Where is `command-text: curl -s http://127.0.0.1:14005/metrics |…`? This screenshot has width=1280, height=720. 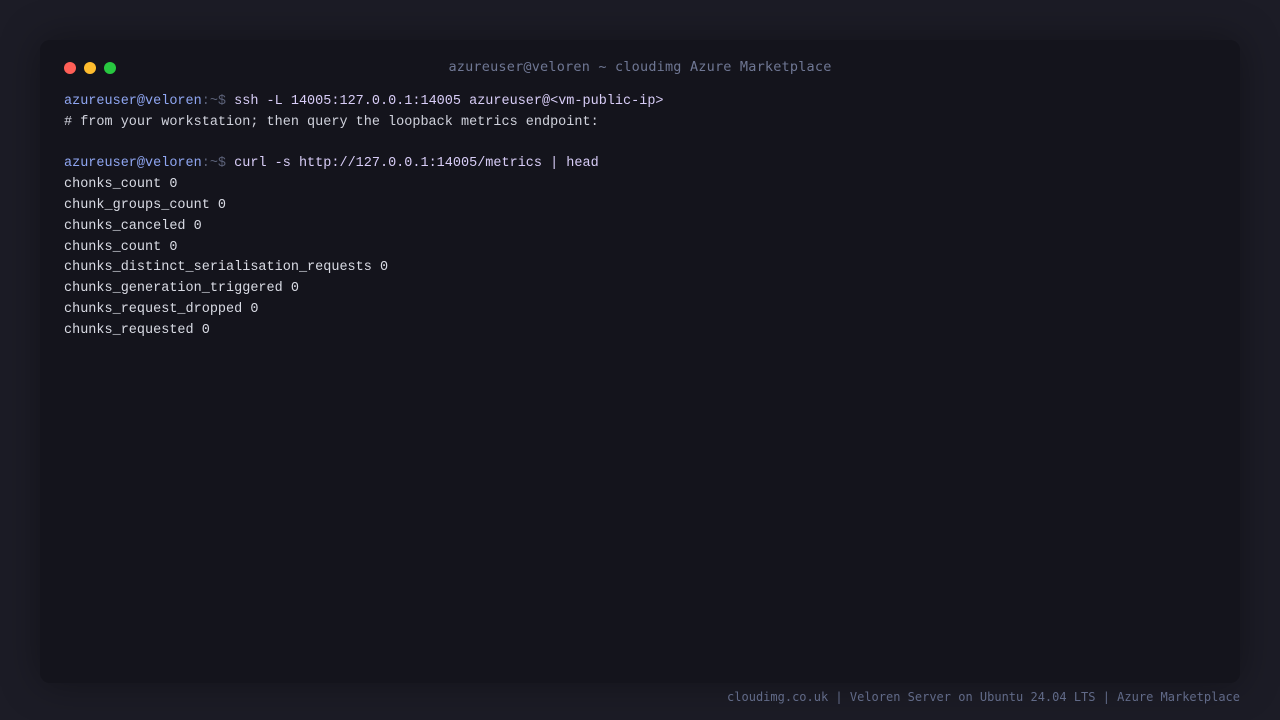
command-text: curl -s http://127.0.0.1:14005/metrics |… is located at coordinates (412, 164).